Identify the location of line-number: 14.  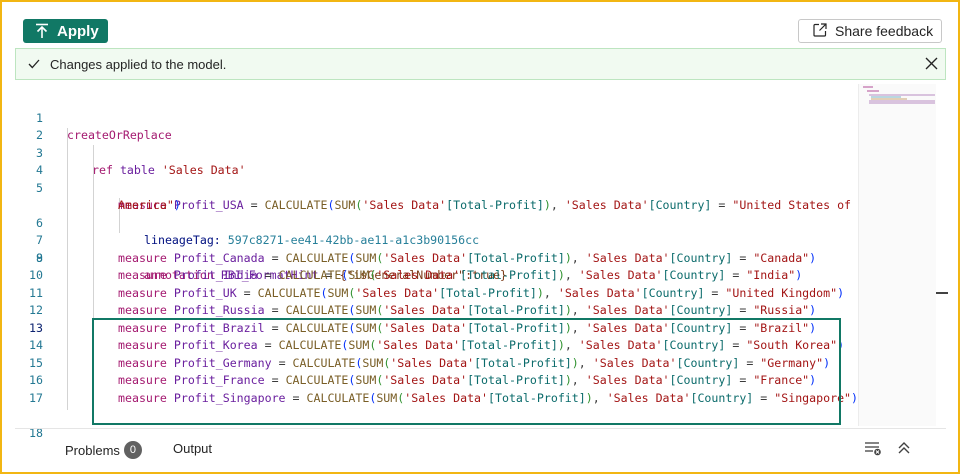
(36, 345).